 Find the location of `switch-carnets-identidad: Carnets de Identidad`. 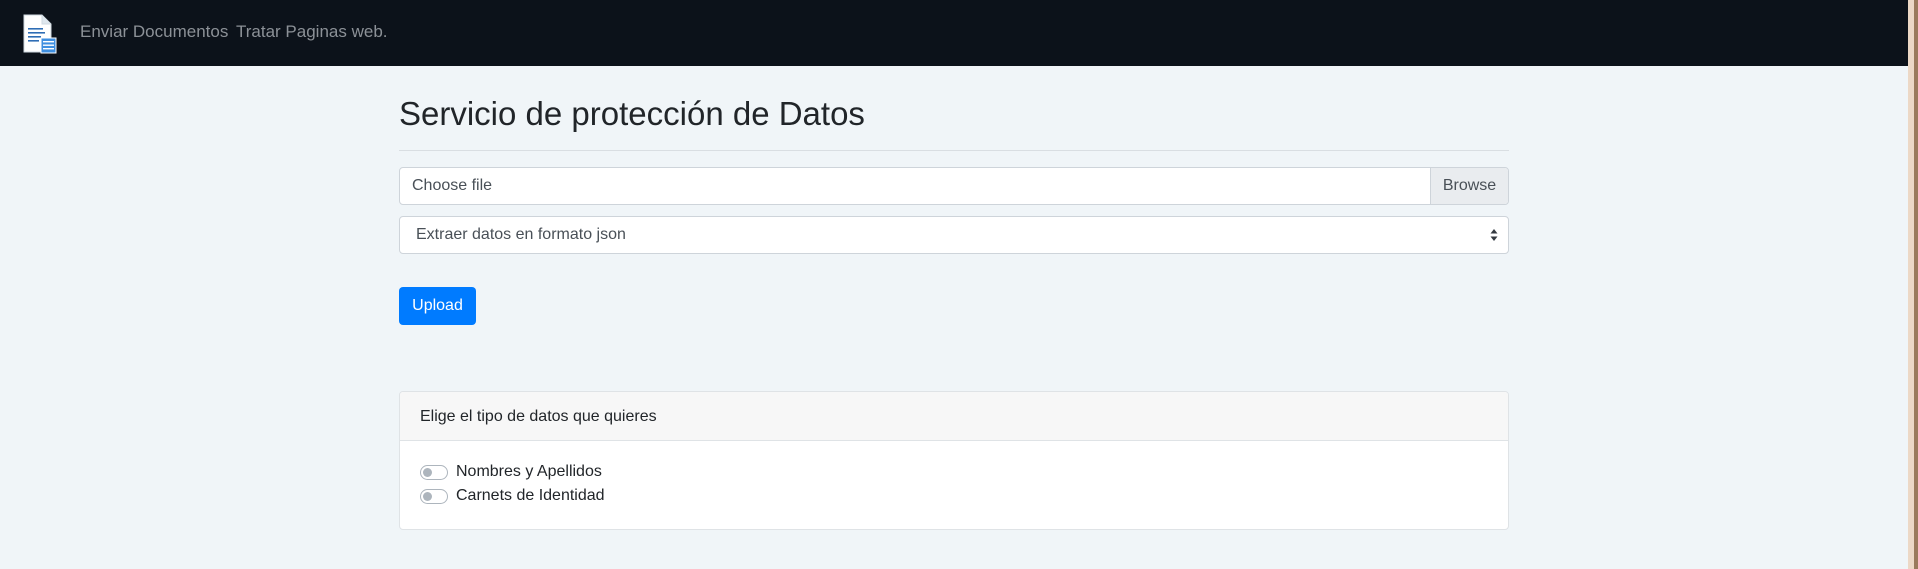

switch-carnets-identidad: Carnets de Identidad is located at coordinates (512, 496).